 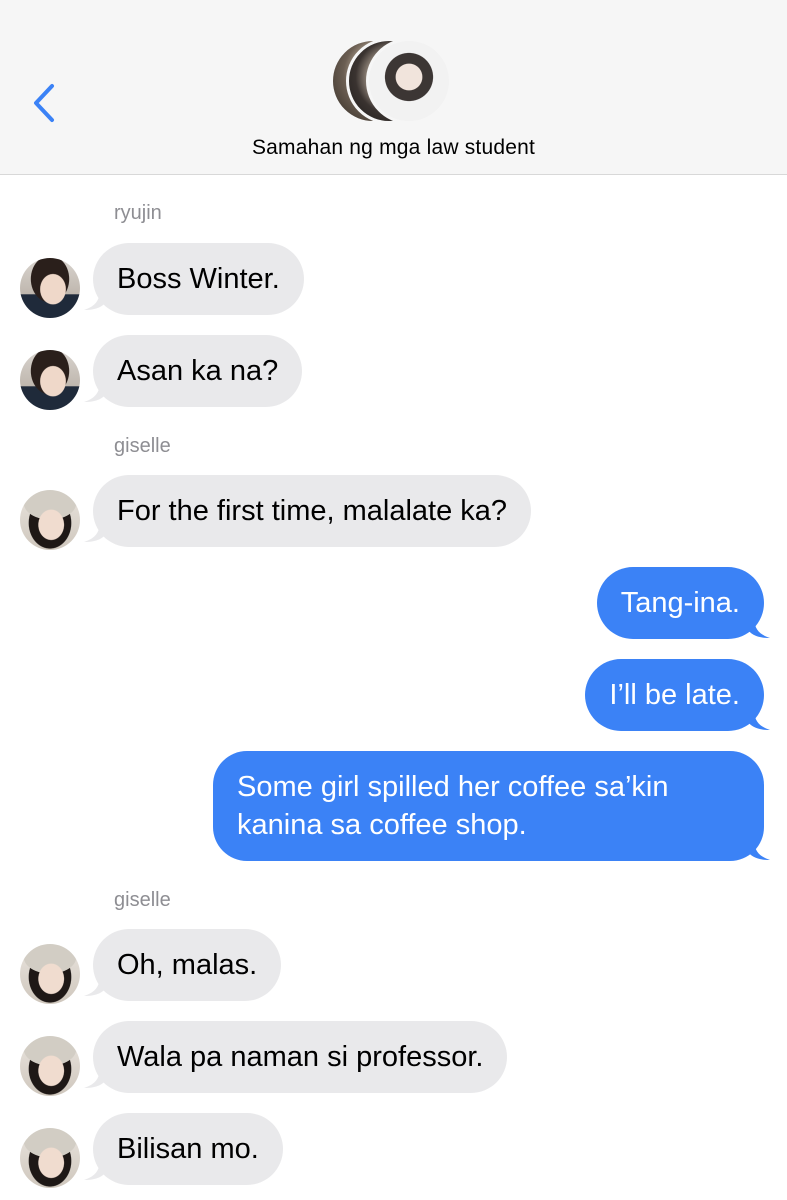 I want to click on message-bubble: For the first time, malalate ka?, so click(x=312, y=511).